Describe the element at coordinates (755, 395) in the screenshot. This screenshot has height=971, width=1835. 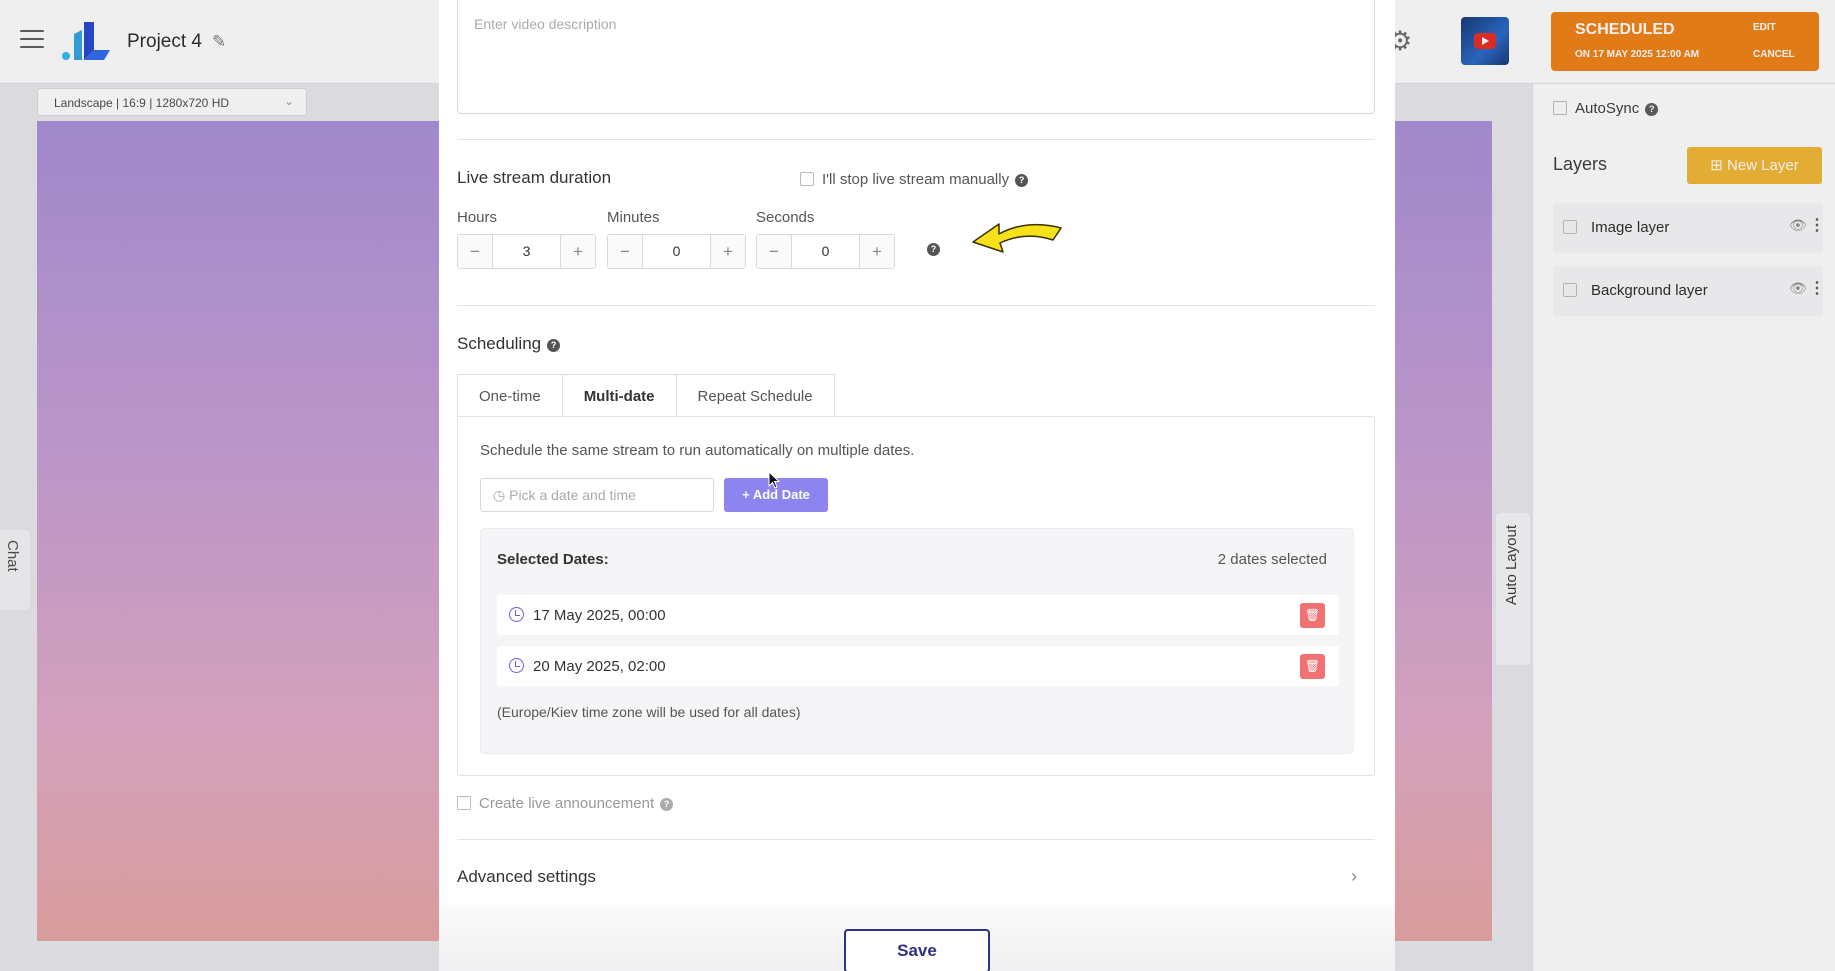
I see `tab-repeat-schedule: Repeat Schedule` at that location.